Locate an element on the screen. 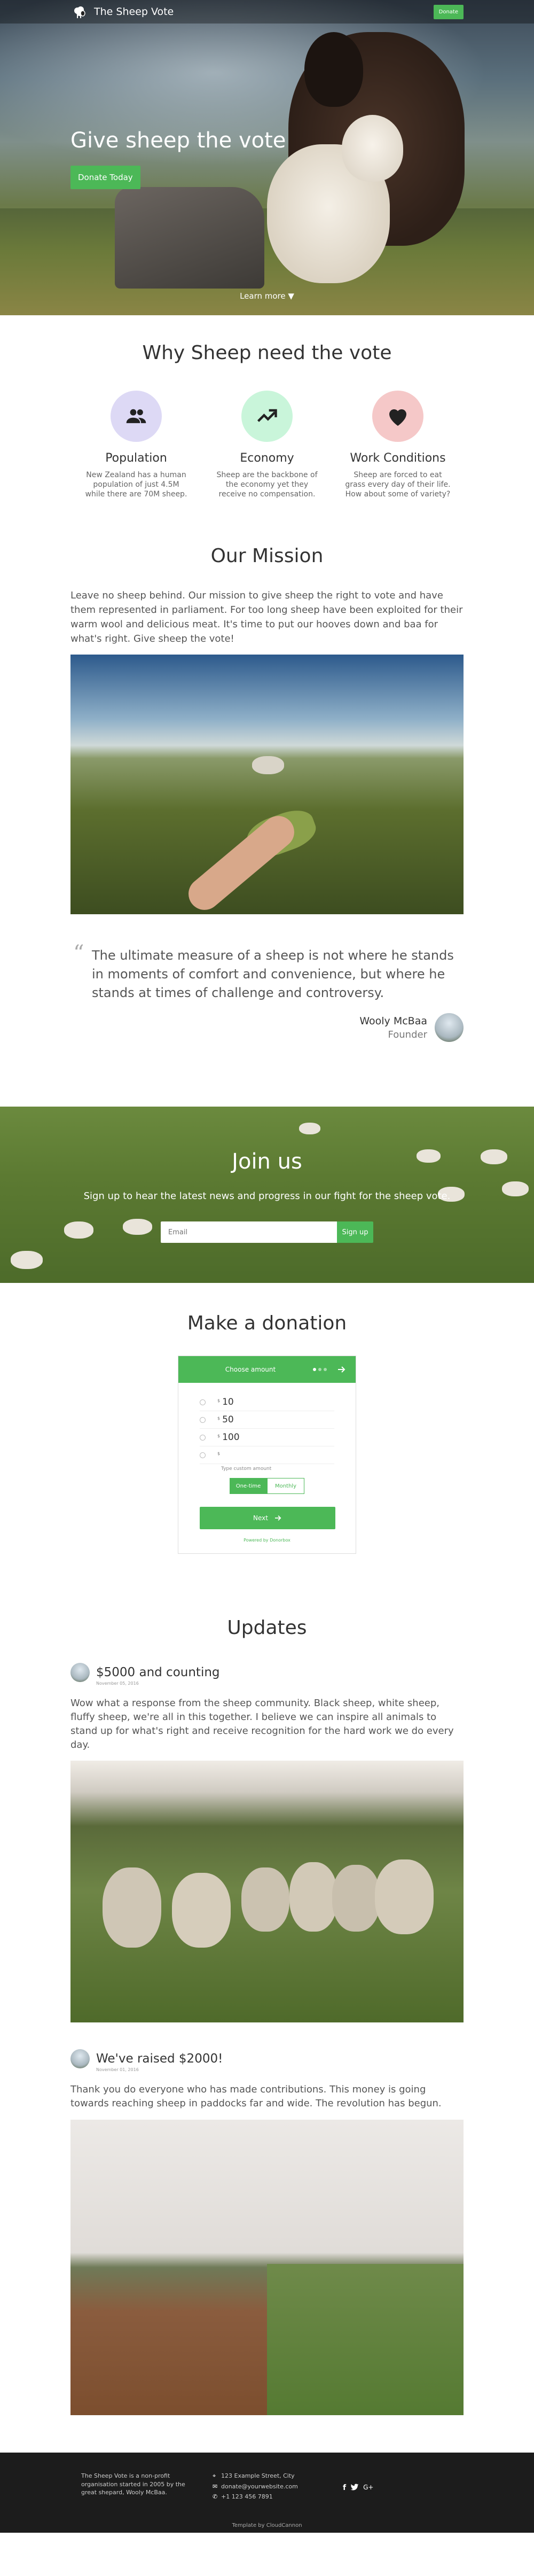 Image resolution: width=534 pixels, height=2576 pixels. amount-option: $ 100 is located at coordinates (267, 1437).